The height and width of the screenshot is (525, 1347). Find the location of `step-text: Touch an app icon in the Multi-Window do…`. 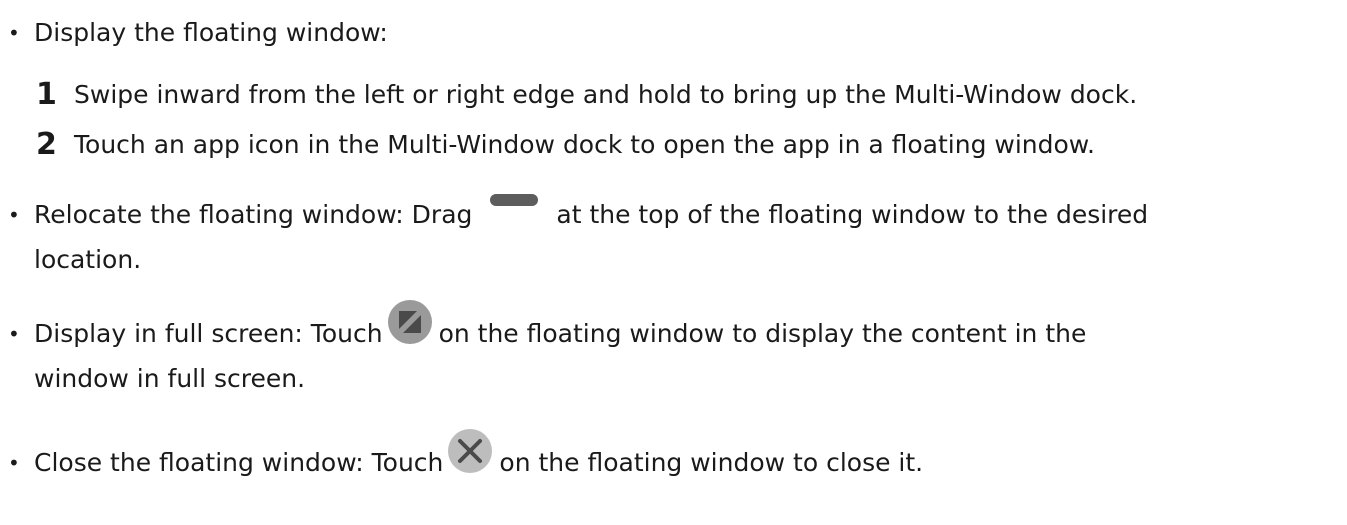

step-text: Touch an app icon in the Multi-Window do… is located at coordinates (584, 144).